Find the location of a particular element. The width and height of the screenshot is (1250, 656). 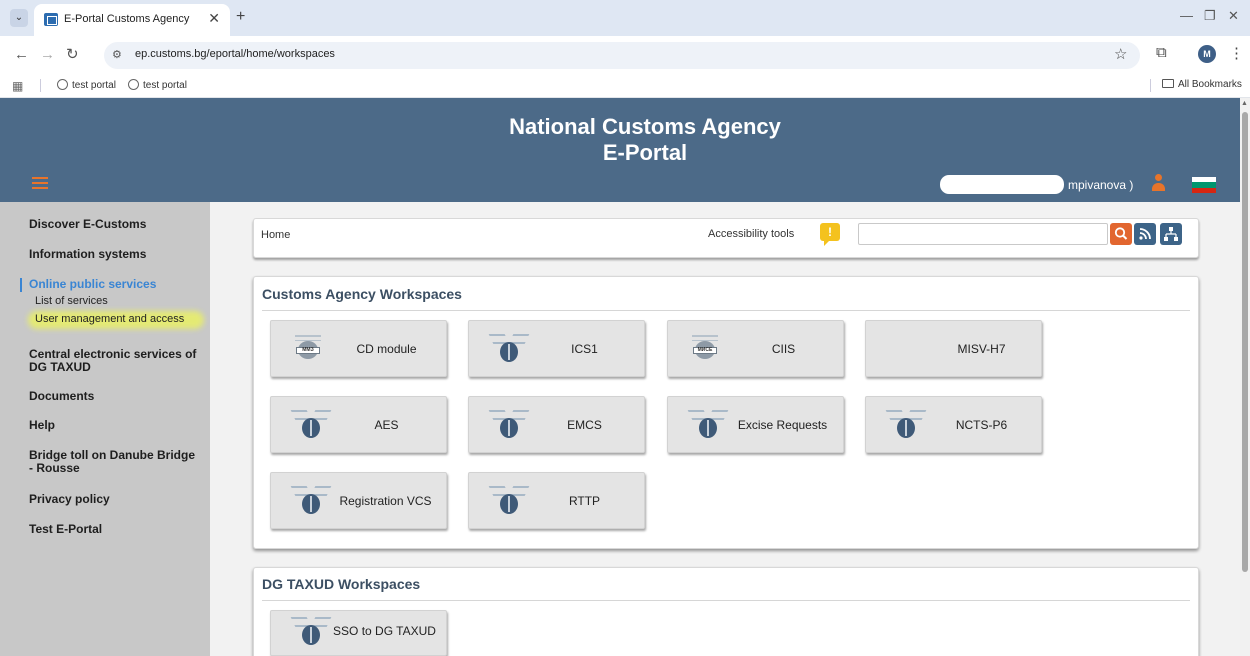

redacted-user-name is located at coordinates (1002, 184).